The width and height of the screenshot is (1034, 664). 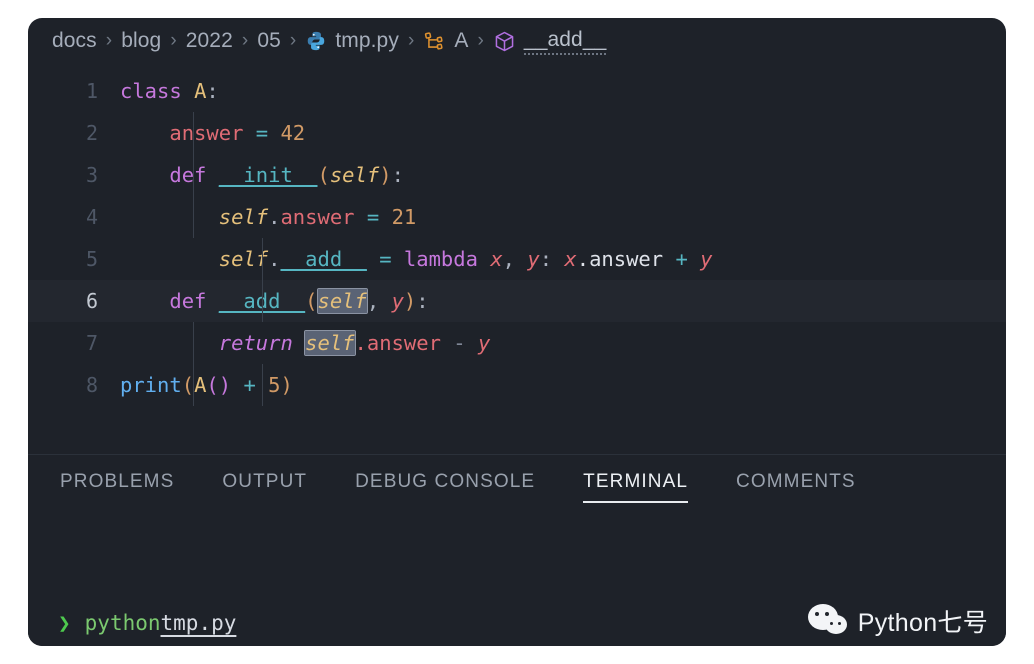 I want to click on code-line-active: 6 def __add__(self, y):, so click(x=517, y=301).